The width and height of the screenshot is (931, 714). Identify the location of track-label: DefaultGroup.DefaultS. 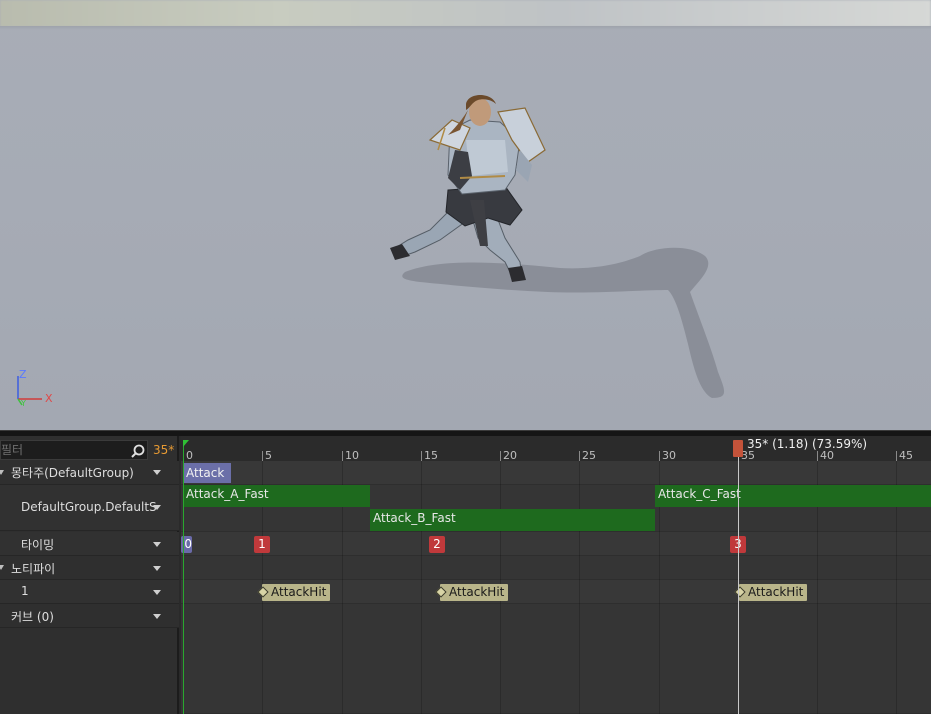
(89, 507).